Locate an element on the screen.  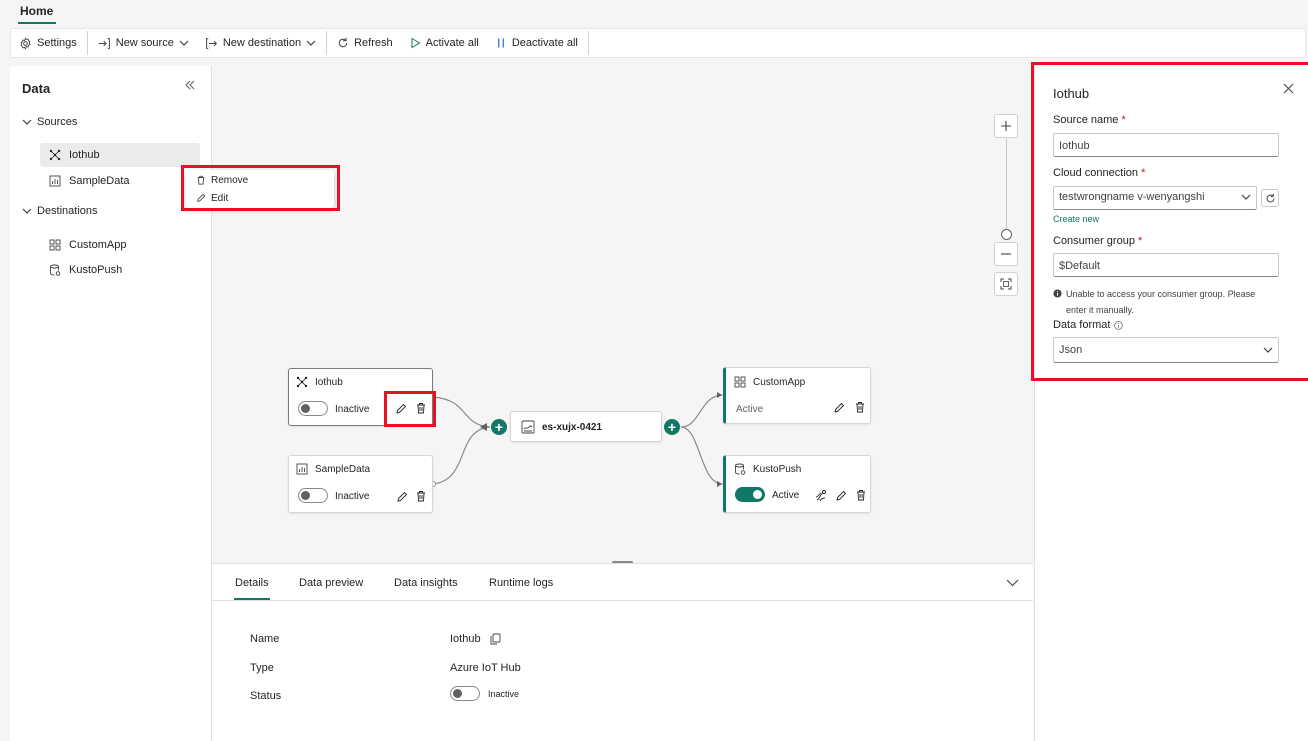
tab-details: Details is located at coordinates (252, 583).